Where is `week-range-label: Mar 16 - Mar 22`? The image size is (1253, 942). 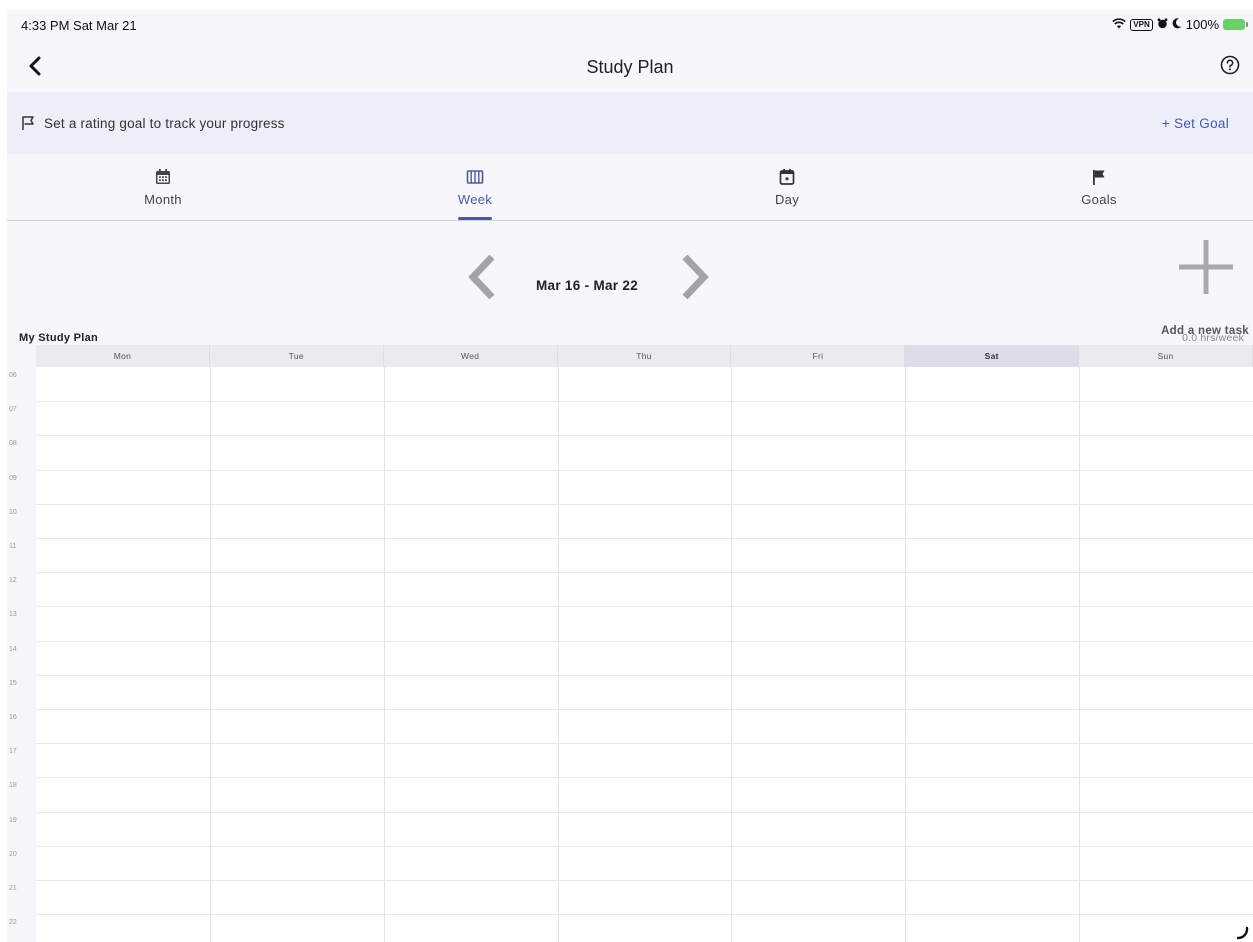
week-range-label: Mar 16 - Mar 22 is located at coordinates (587, 285).